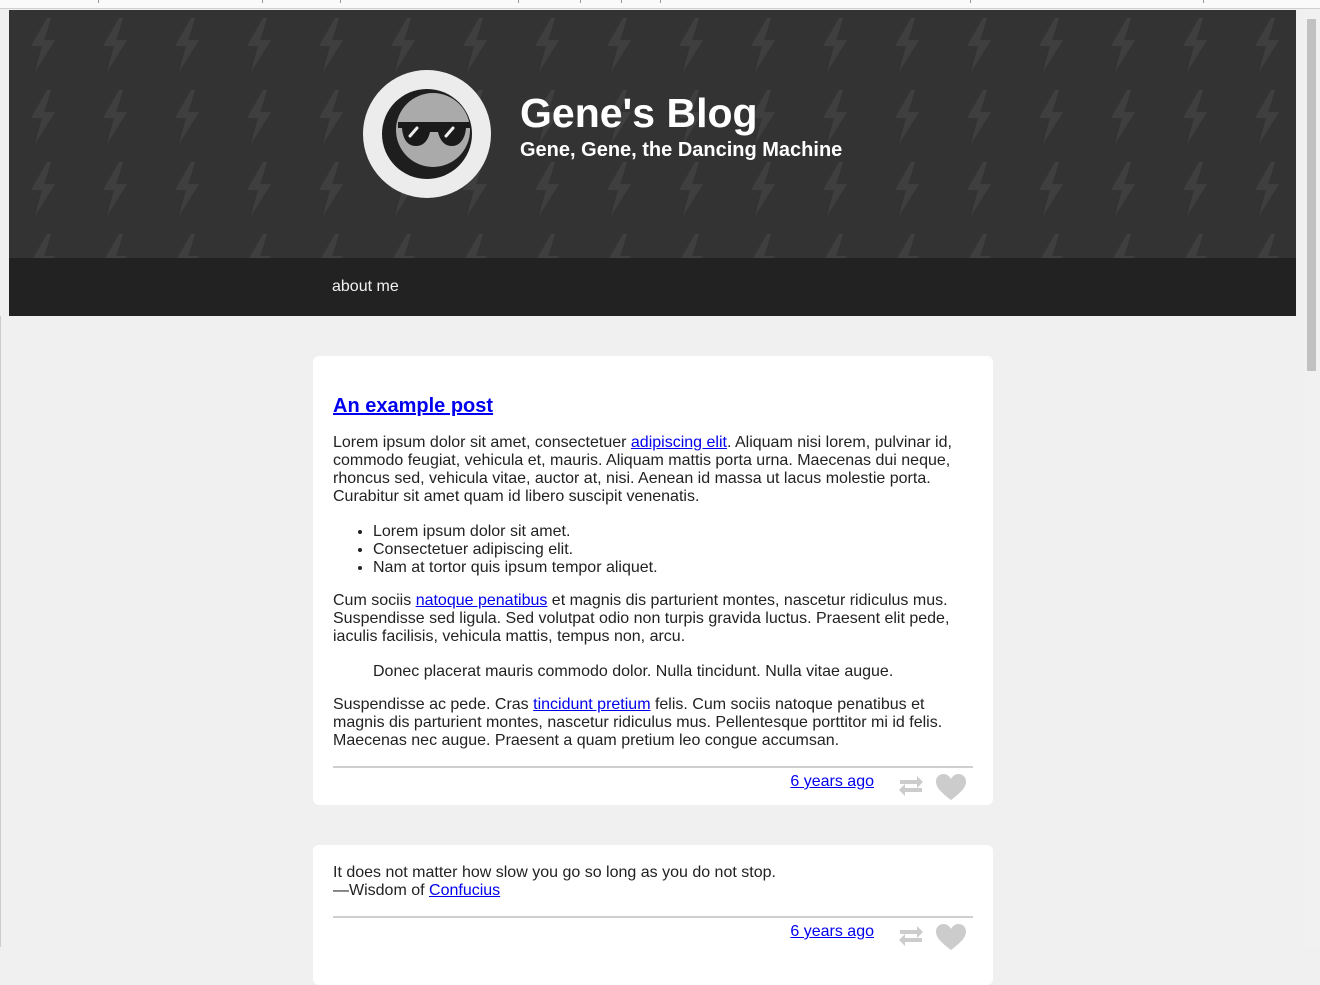  What do you see at coordinates (1311, 195) in the screenshot?
I see `scrollbar-thumb` at bounding box center [1311, 195].